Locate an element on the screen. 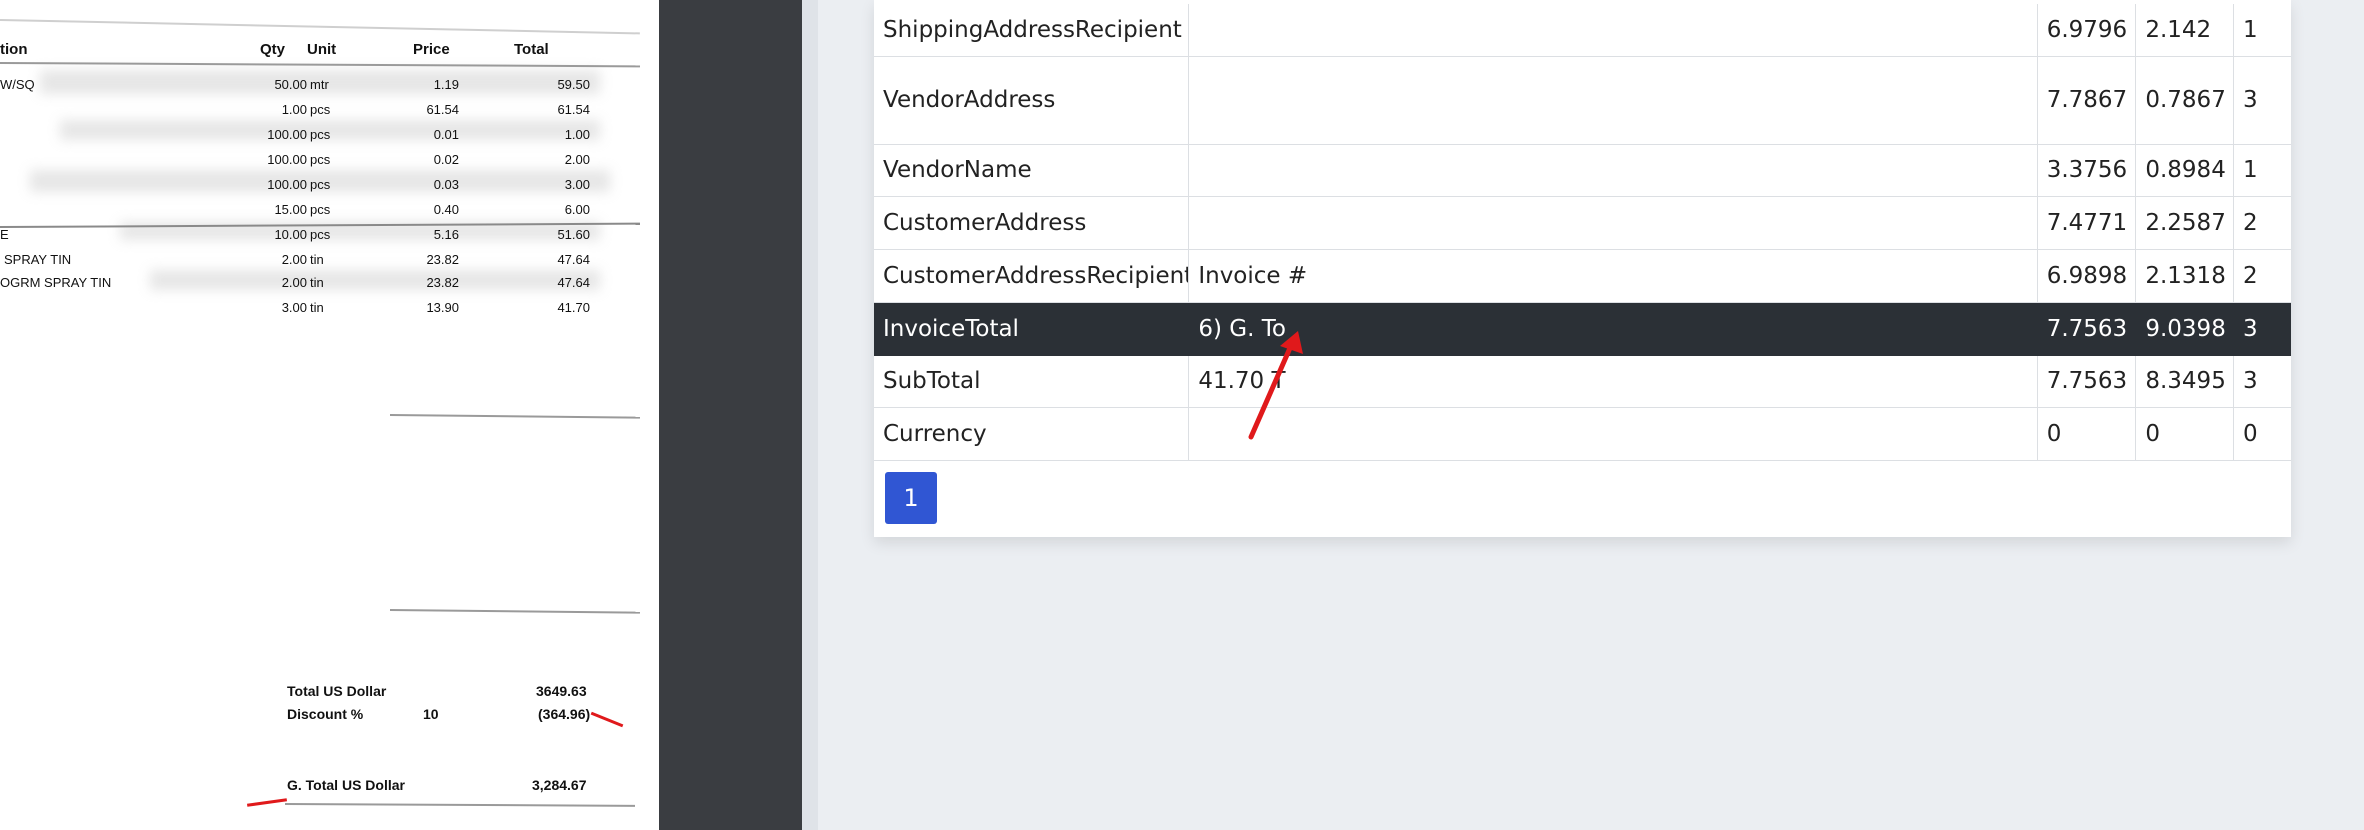 This screenshot has width=2364, height=830. field-name: InvoiceTotal is located at coordinates (1032, 329).